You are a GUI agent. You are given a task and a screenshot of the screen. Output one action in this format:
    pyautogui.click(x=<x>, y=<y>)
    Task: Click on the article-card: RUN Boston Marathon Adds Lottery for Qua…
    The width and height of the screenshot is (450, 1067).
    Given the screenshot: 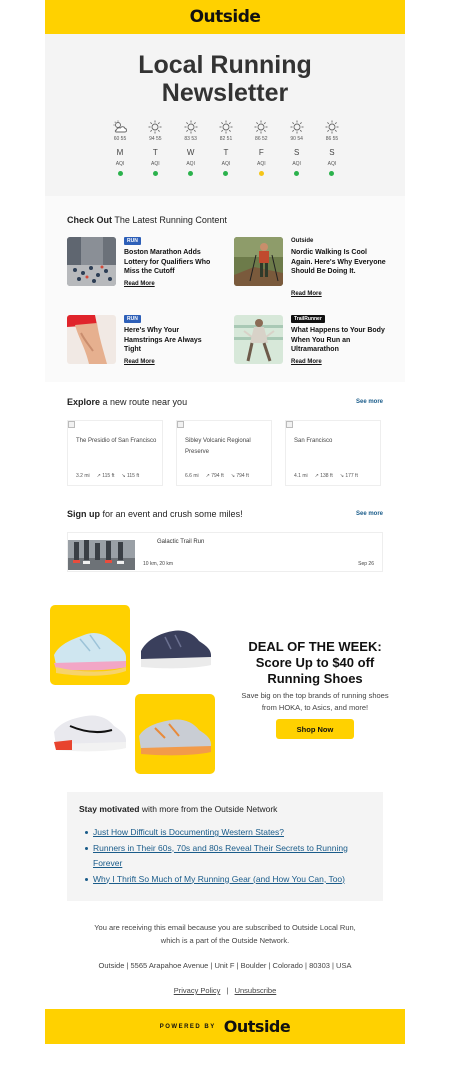 What is the action you would take?
    pyautogui.click(x=142, y=267)
    